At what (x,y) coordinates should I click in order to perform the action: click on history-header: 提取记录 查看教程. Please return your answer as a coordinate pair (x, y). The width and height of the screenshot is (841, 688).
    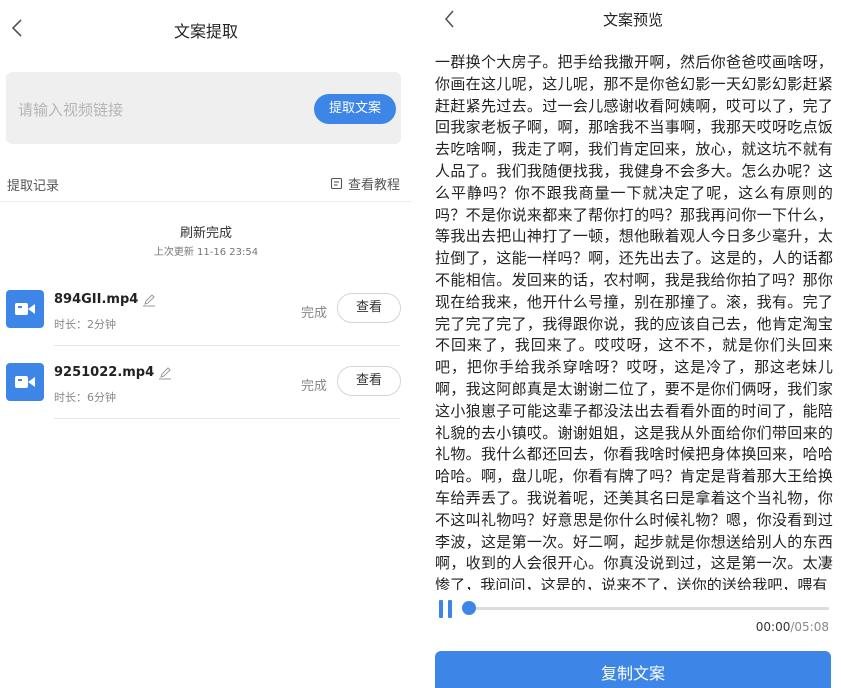
    Looking at the image, I should click on (206, 184).